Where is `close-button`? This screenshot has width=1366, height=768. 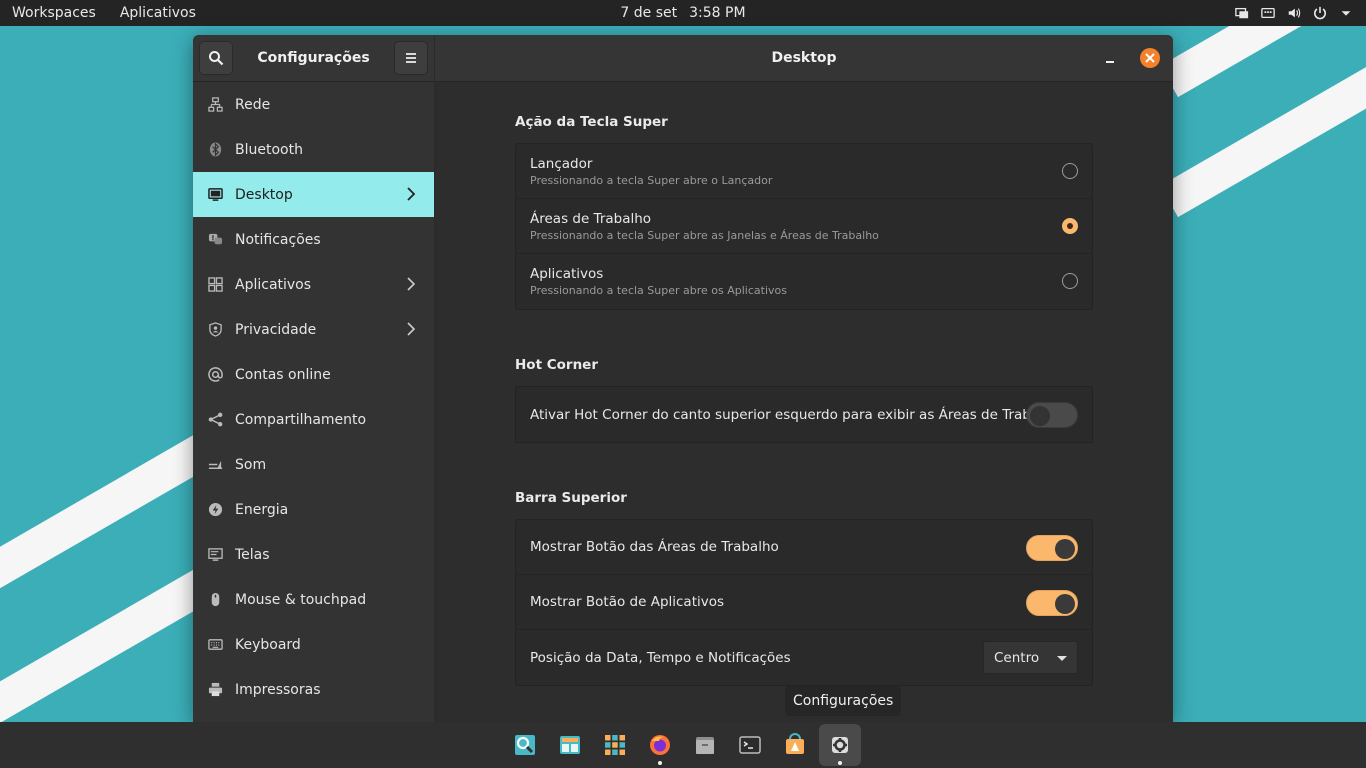 close-button is located at coordinates (1150, 58).